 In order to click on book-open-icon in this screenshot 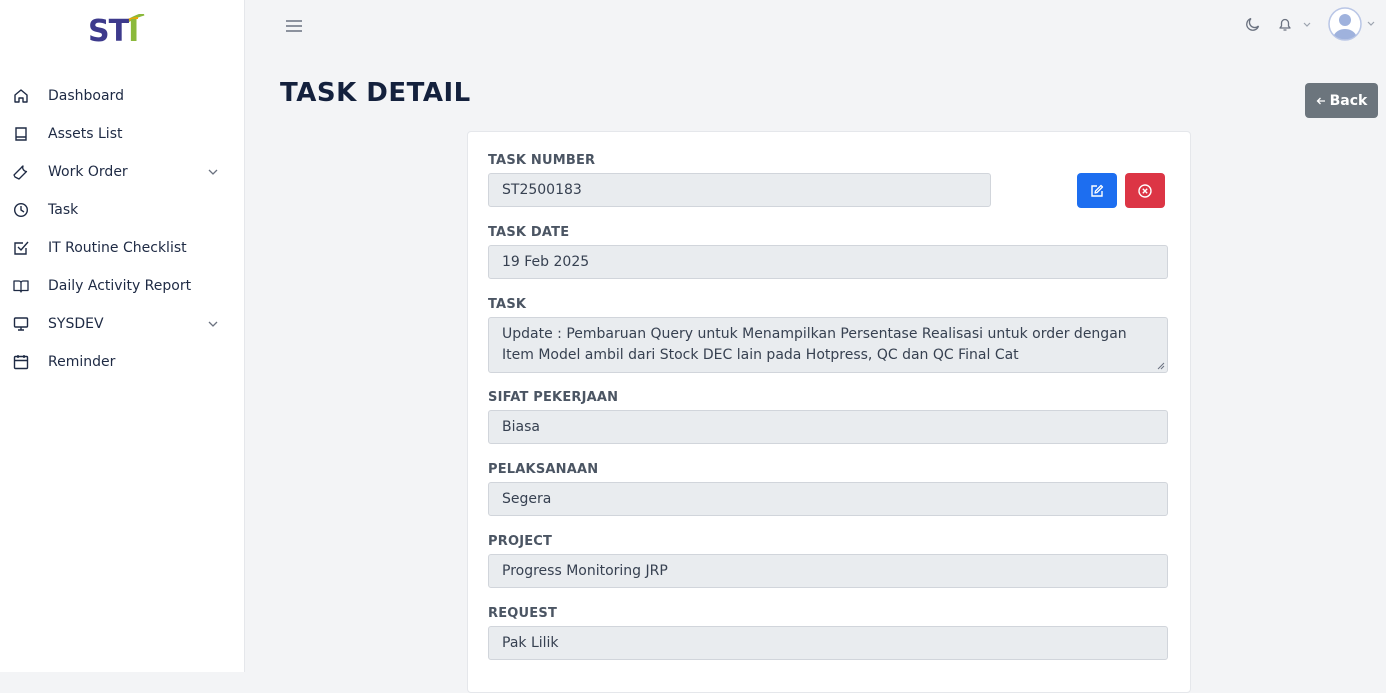, I will do `click(21, 286)`.